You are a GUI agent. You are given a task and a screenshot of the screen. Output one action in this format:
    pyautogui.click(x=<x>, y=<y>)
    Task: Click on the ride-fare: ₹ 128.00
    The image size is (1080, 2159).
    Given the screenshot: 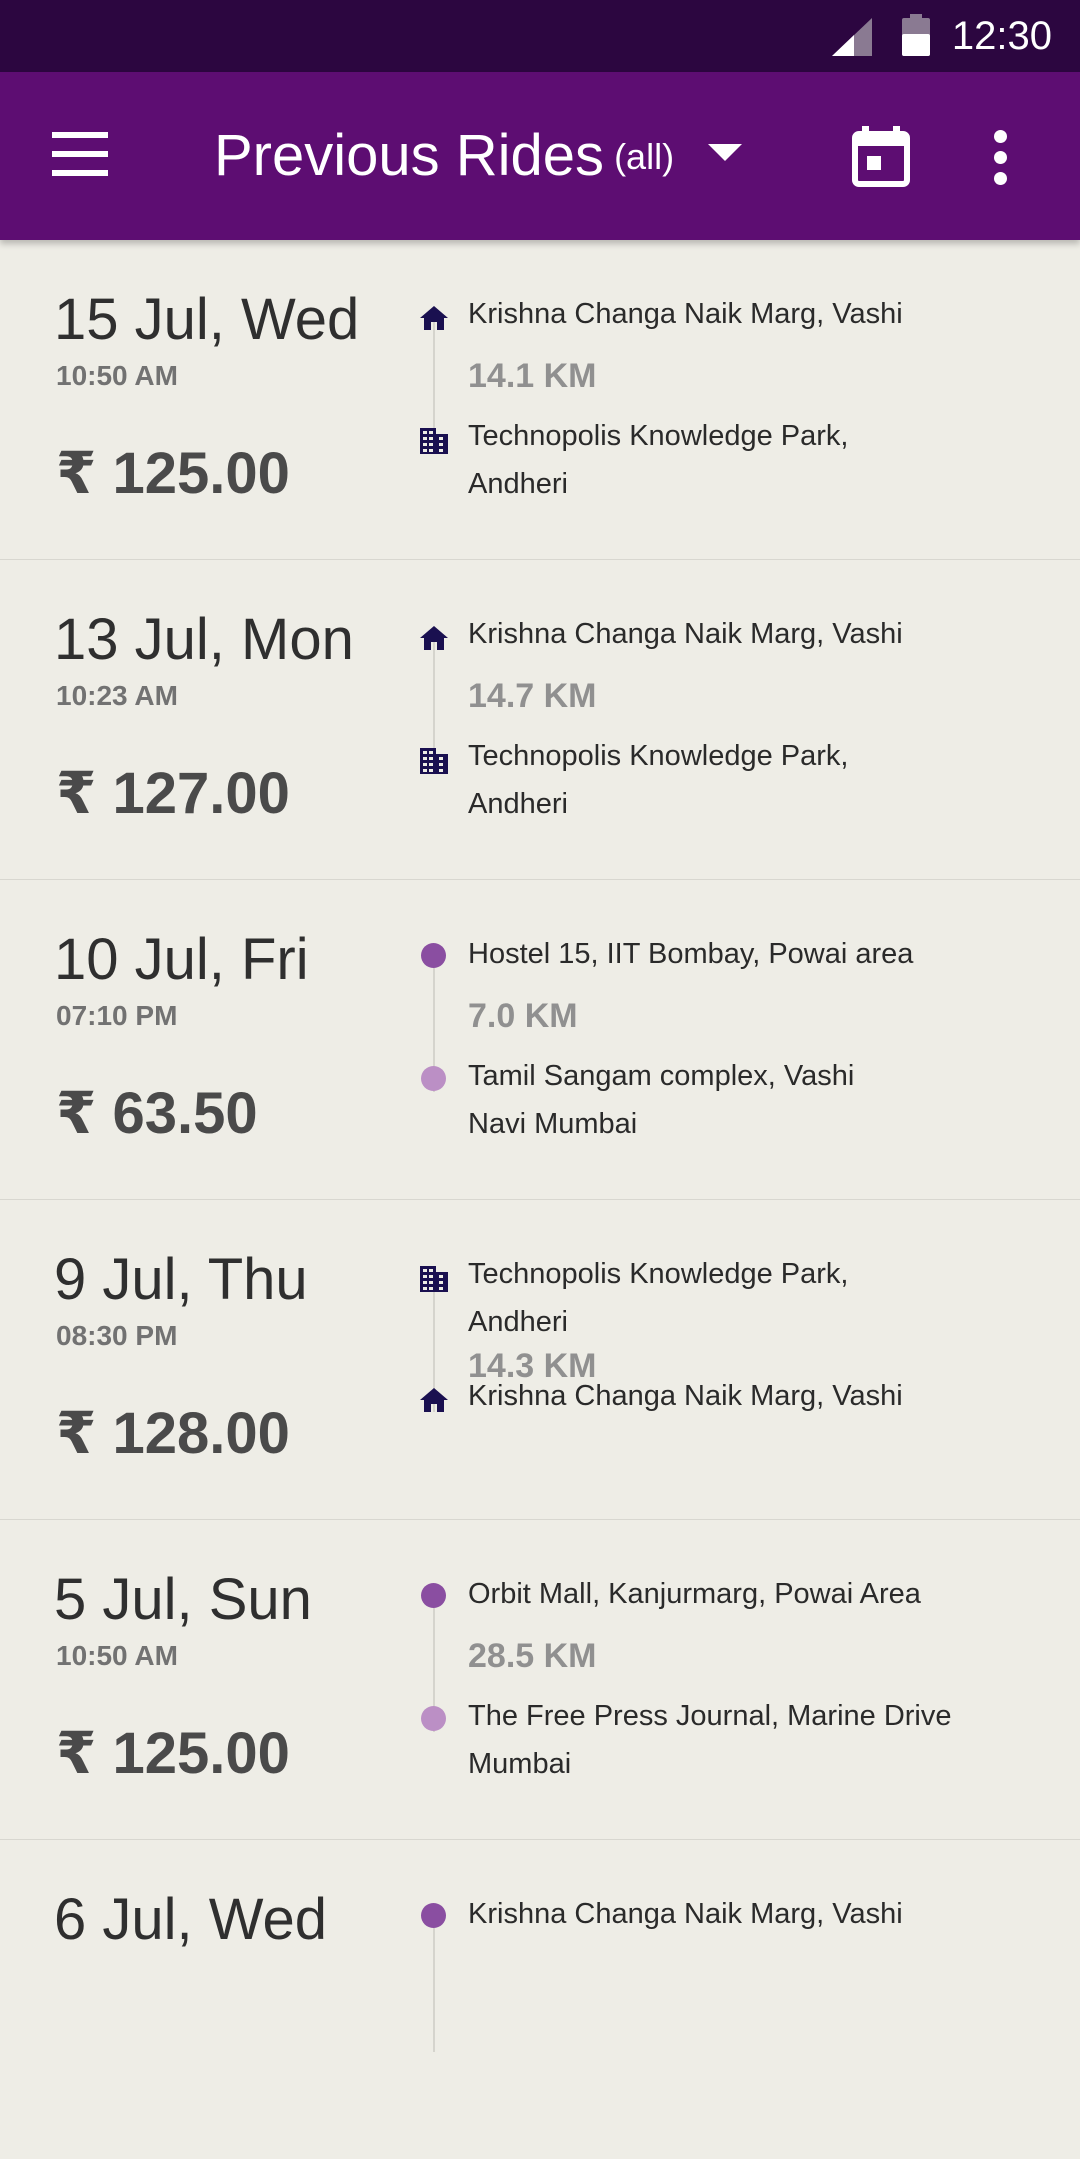 What is the action you would take?
    pyautogui.click(x=173, y=1433)
    